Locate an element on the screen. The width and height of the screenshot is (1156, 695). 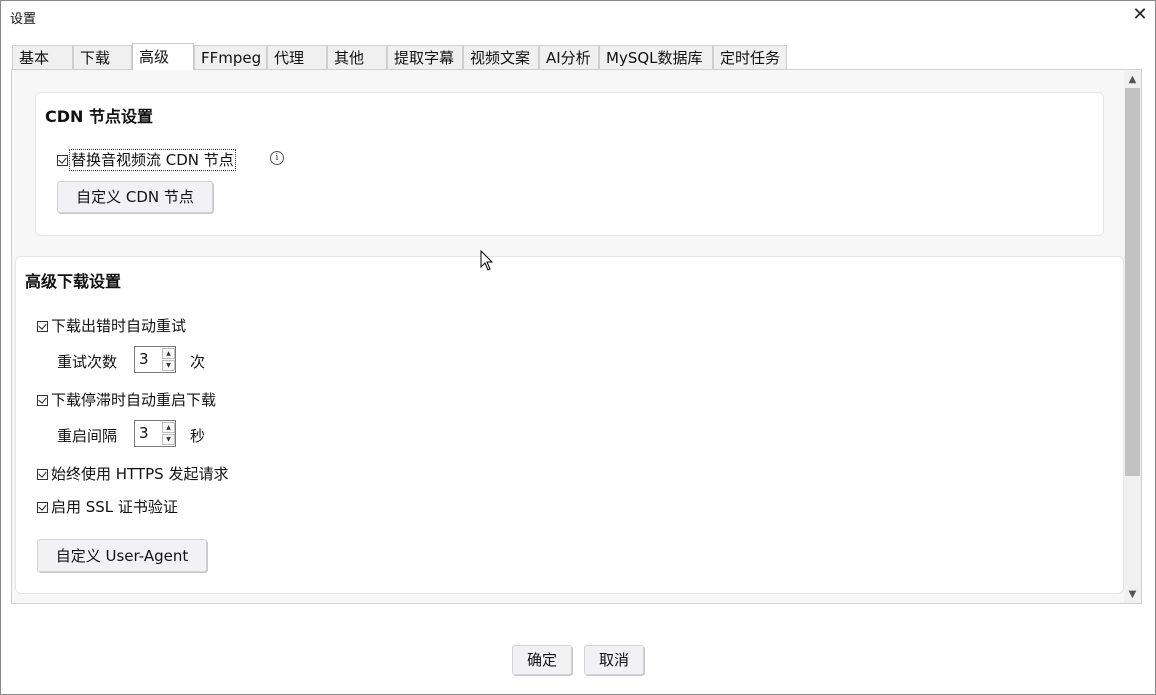
cancel-button: 取消 is located at coordinates (614, 660).